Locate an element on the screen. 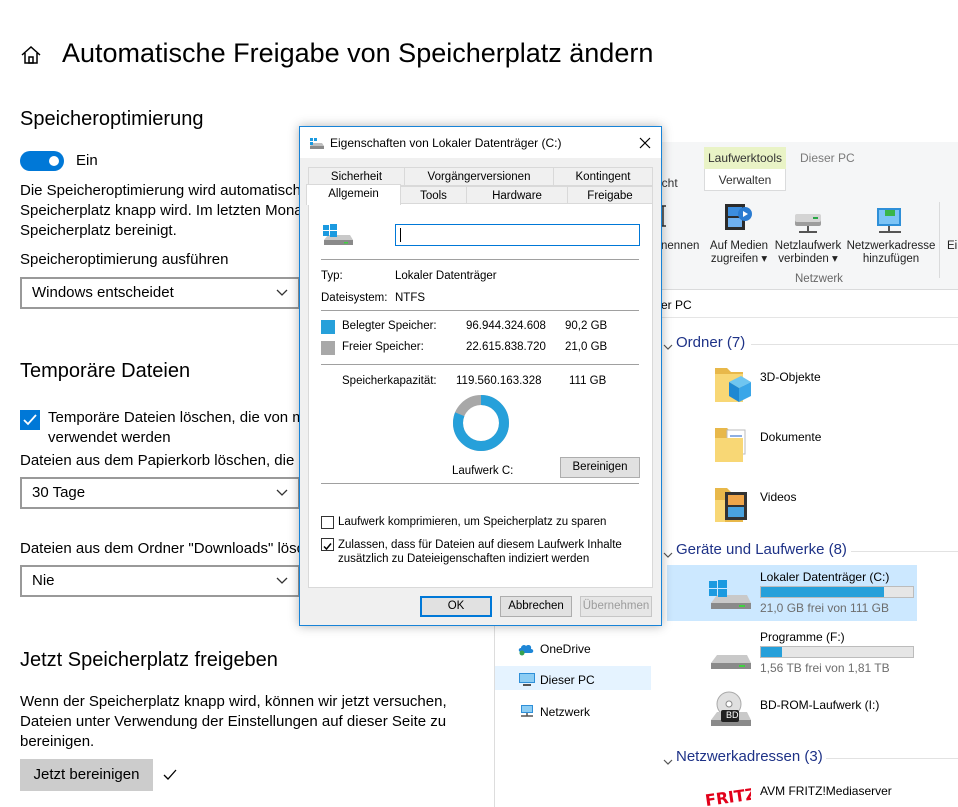  used-bytes: 96.944.324.608 is located at coordinates (506, 326).